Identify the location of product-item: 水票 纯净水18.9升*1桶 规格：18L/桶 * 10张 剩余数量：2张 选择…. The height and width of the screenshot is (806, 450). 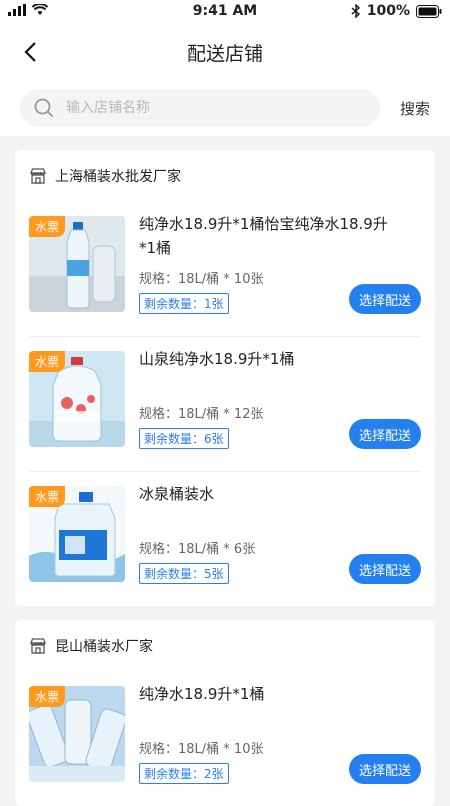
(225, 739).